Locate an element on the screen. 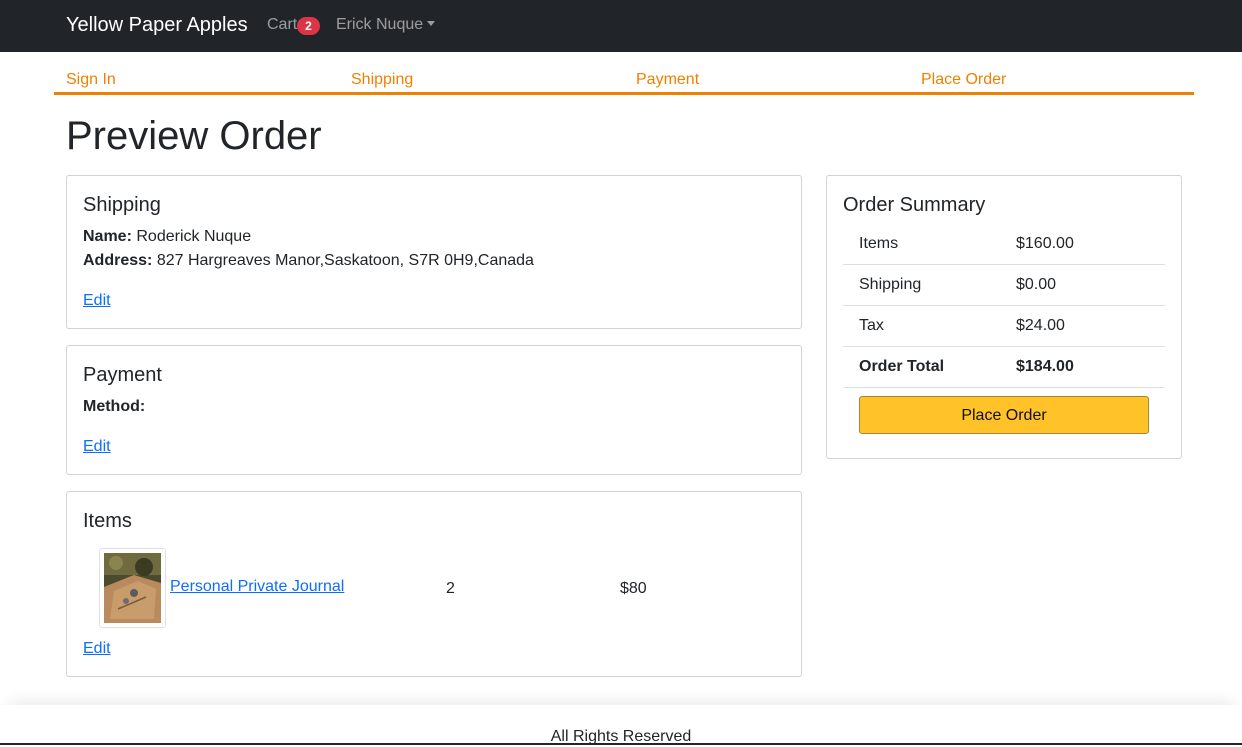 This screenshot has height=747, width=1242. shipping-address-label: Address: is located at coordinates (118, 260).